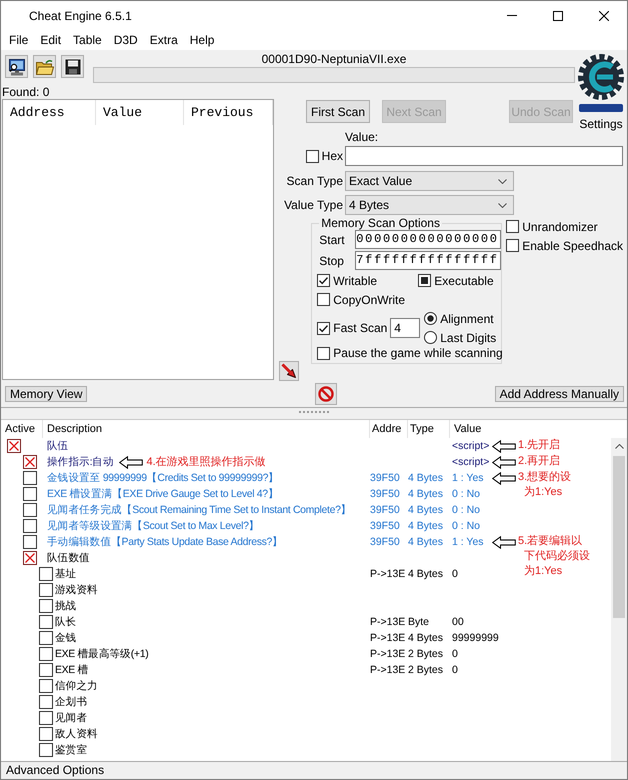 This screenshot has height=780, width=628. I want to click on menu-item: Edit, so click(51, 40).